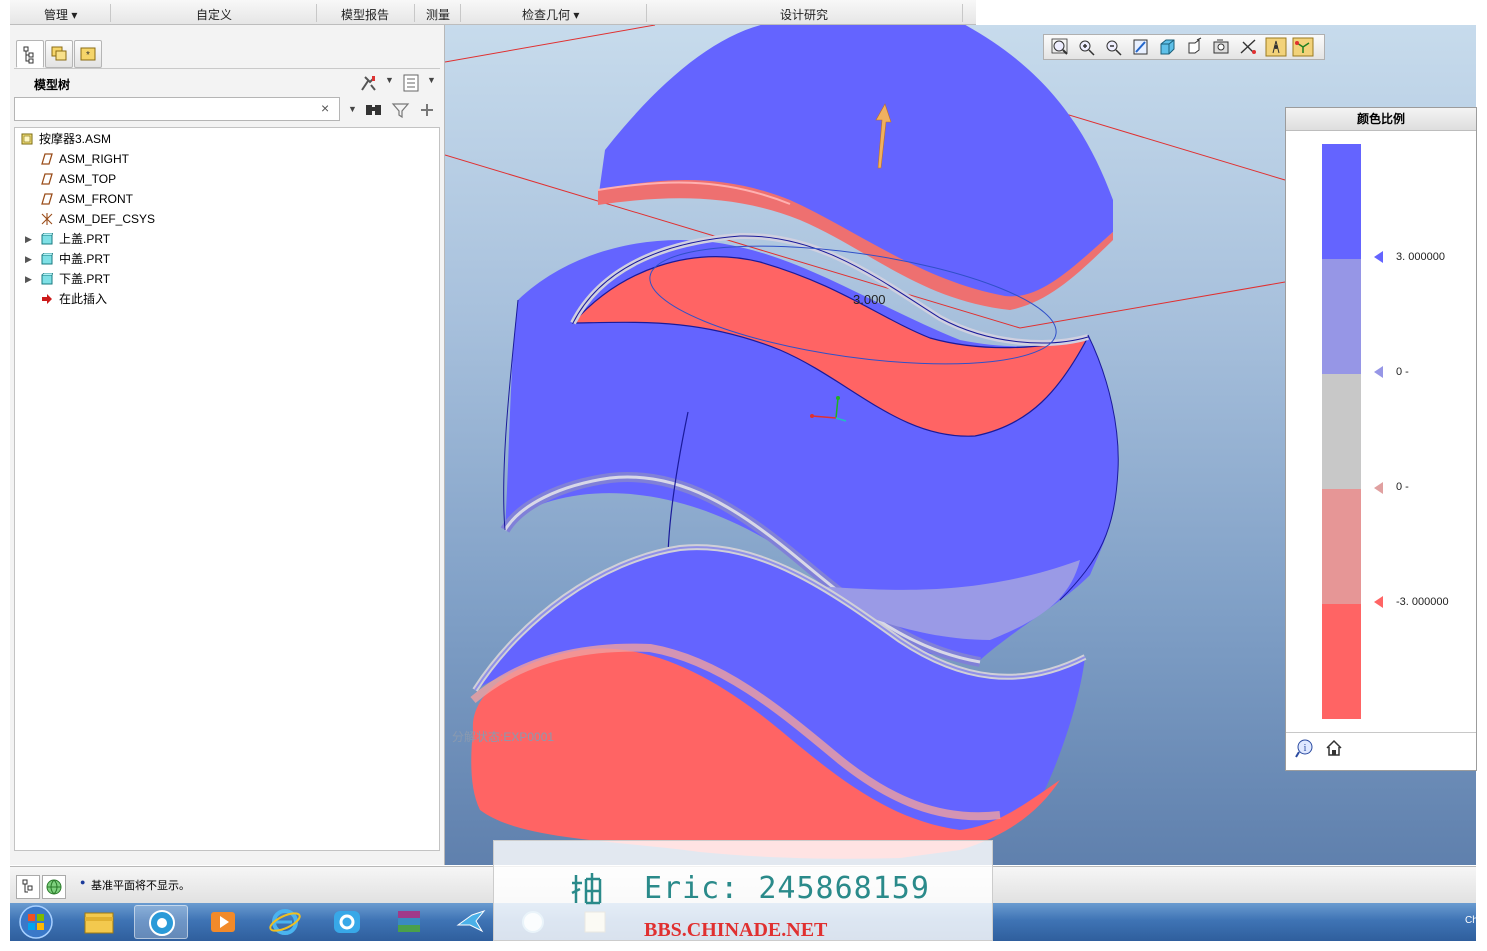  I want to click on view-toolbar, so click(1184, 47).